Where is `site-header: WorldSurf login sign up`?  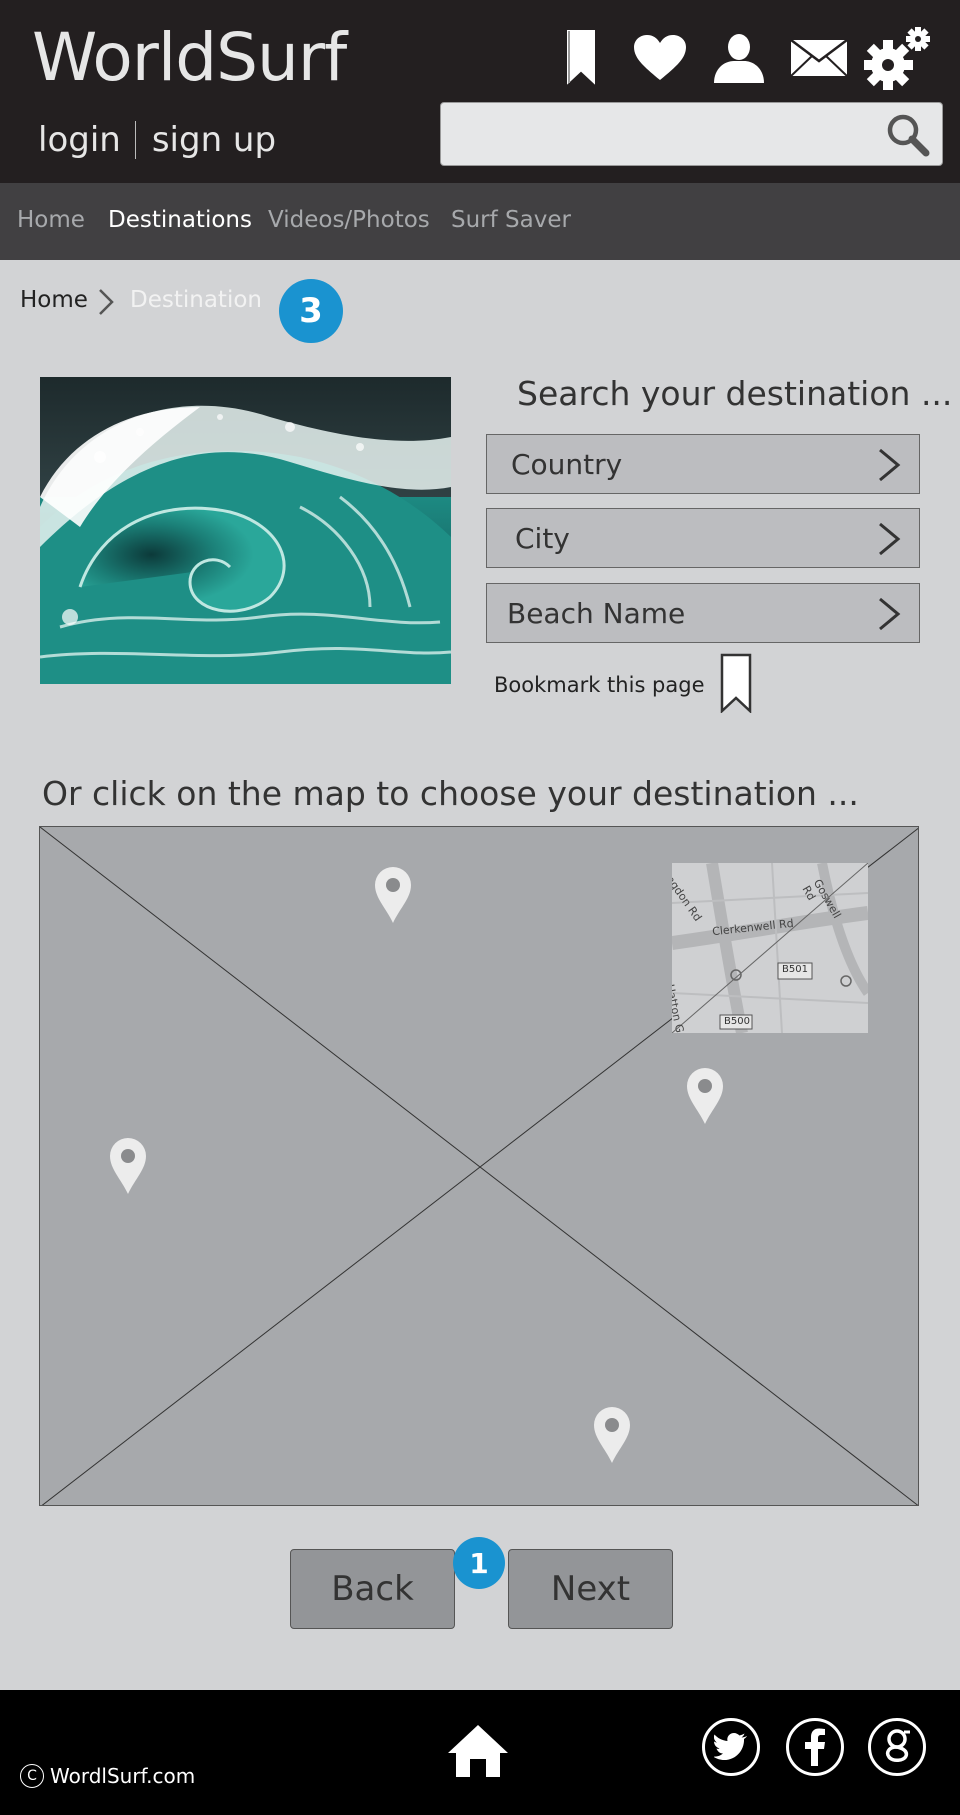 site-header: WorldSurf login sign up is located at coordinates (480, 91).